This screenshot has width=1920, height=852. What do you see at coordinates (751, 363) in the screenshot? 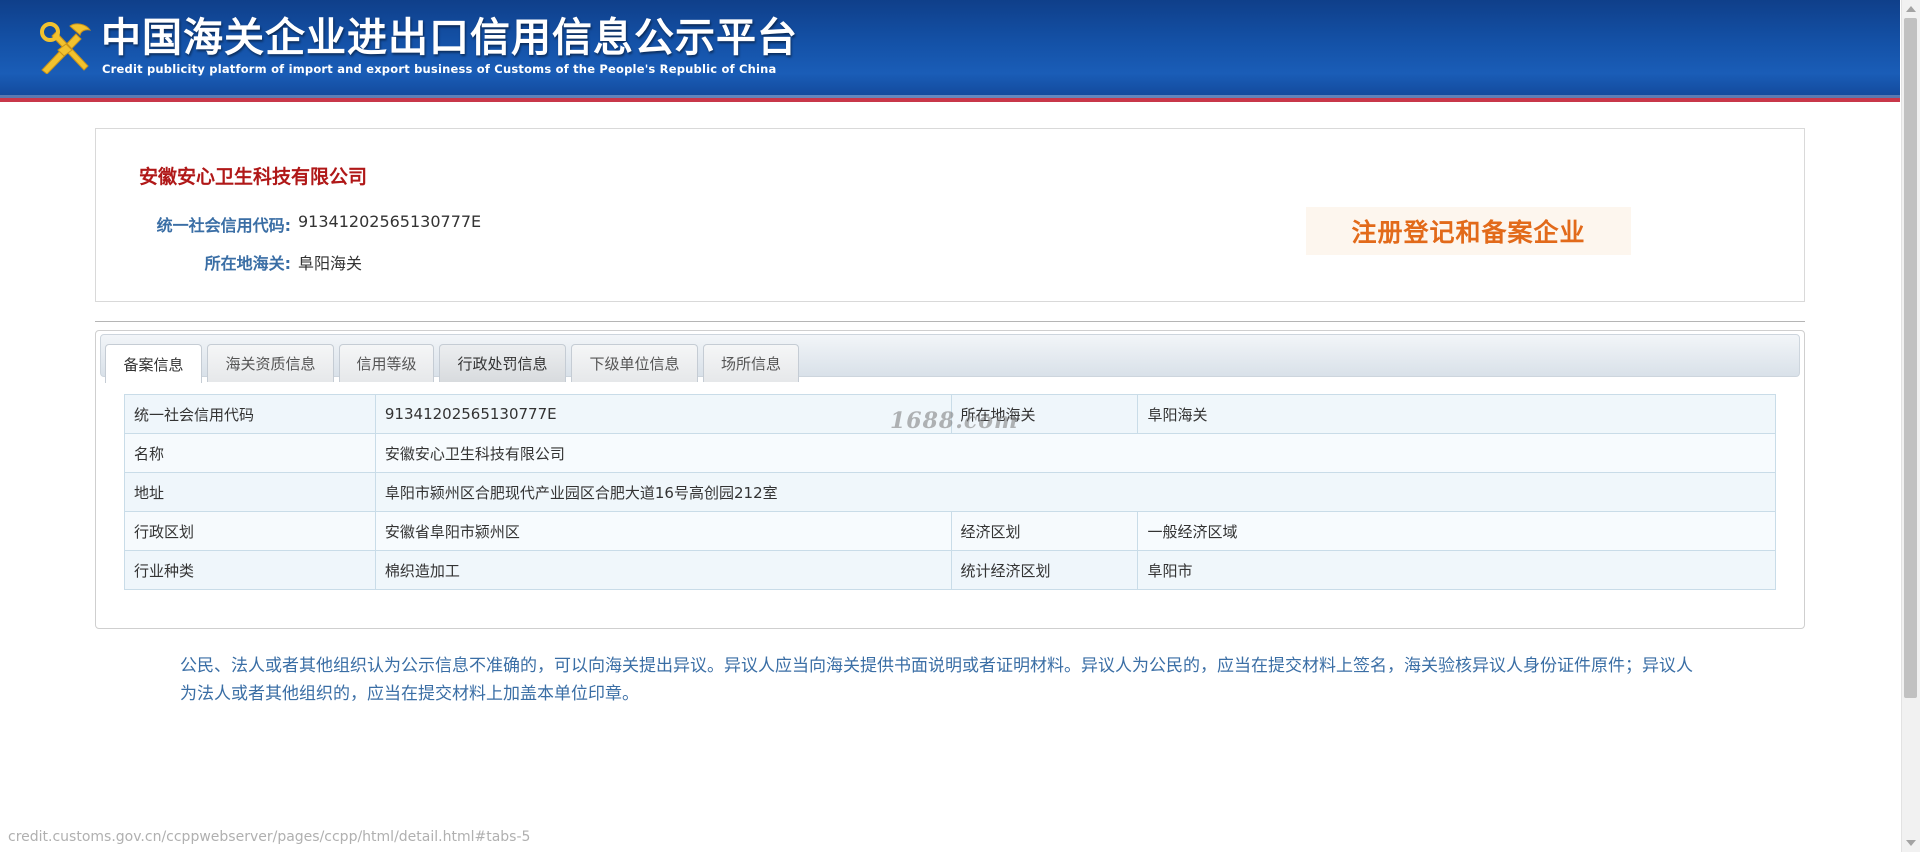
I see `tab-site-info: 场所信息` at bounding box center [751, 363].